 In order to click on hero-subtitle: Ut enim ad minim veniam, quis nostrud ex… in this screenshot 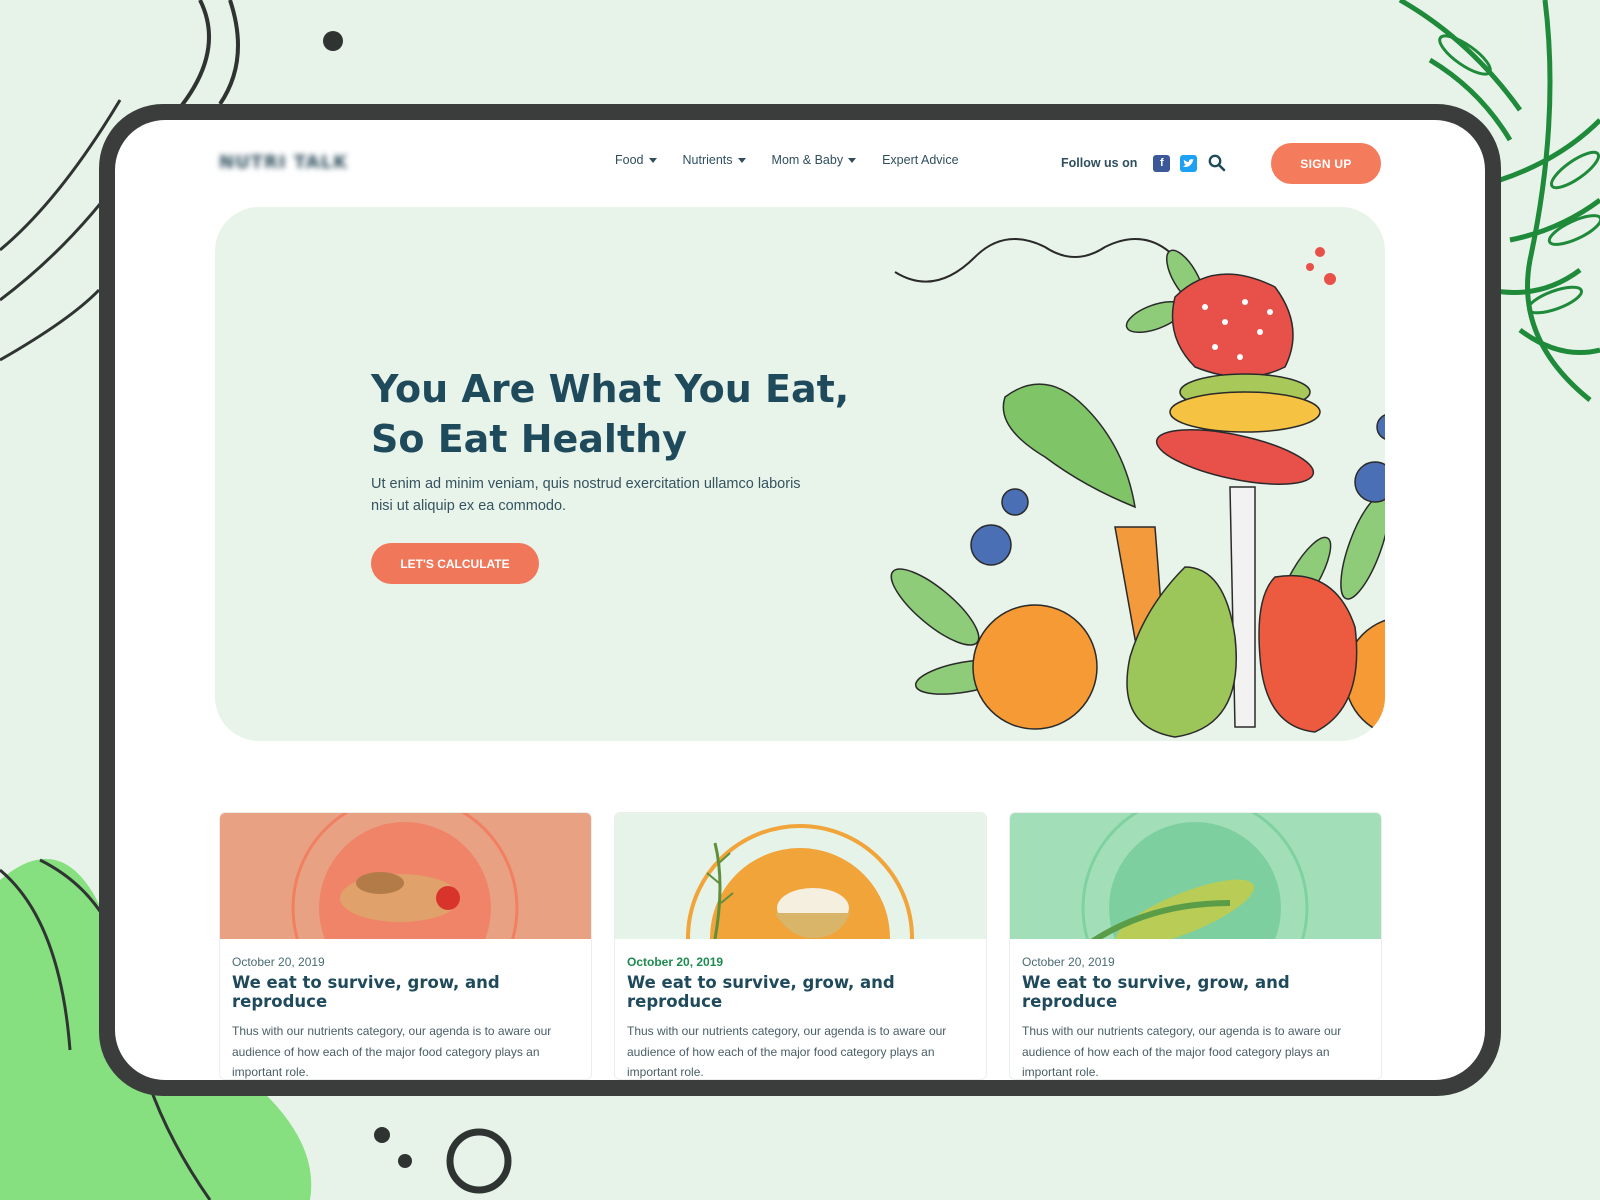, I will do `click(586, 495)`.